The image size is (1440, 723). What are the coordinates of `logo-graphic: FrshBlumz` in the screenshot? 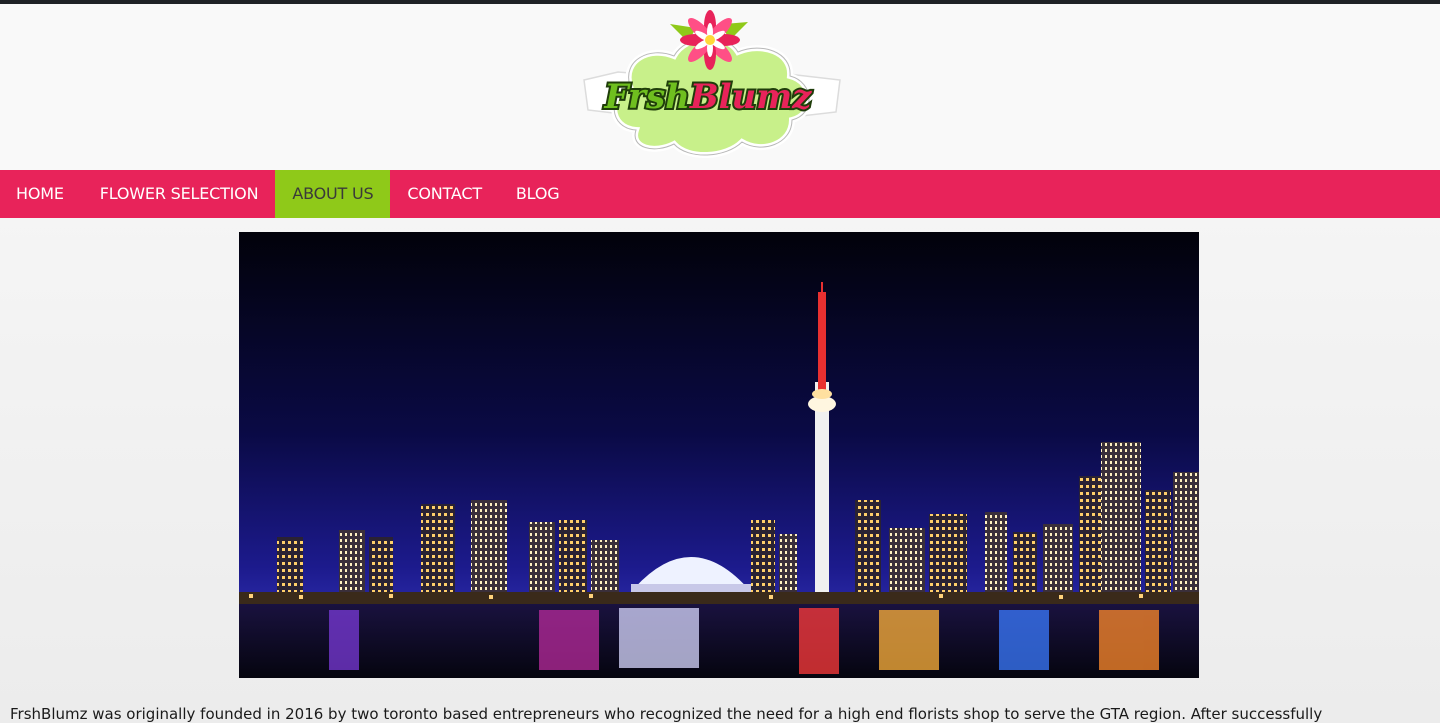 It's located at (712, 84).